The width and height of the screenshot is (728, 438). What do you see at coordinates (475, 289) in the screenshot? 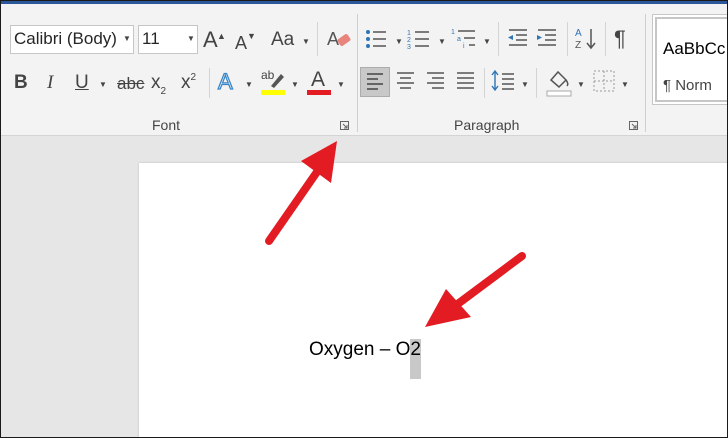
I see `arrow-to-selected-text-icon` at bounding box center [475, 289].